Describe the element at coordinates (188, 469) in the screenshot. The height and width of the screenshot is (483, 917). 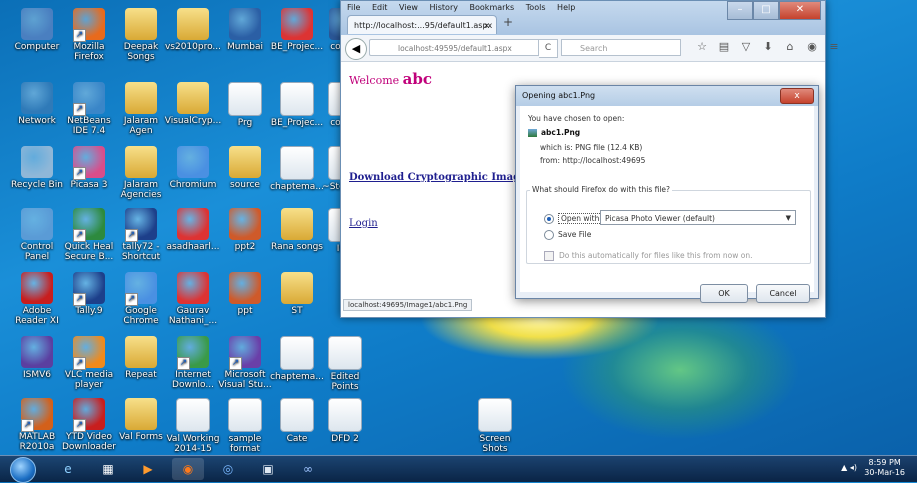
I see `firefox-taskbar-icon: ◉` at that location.